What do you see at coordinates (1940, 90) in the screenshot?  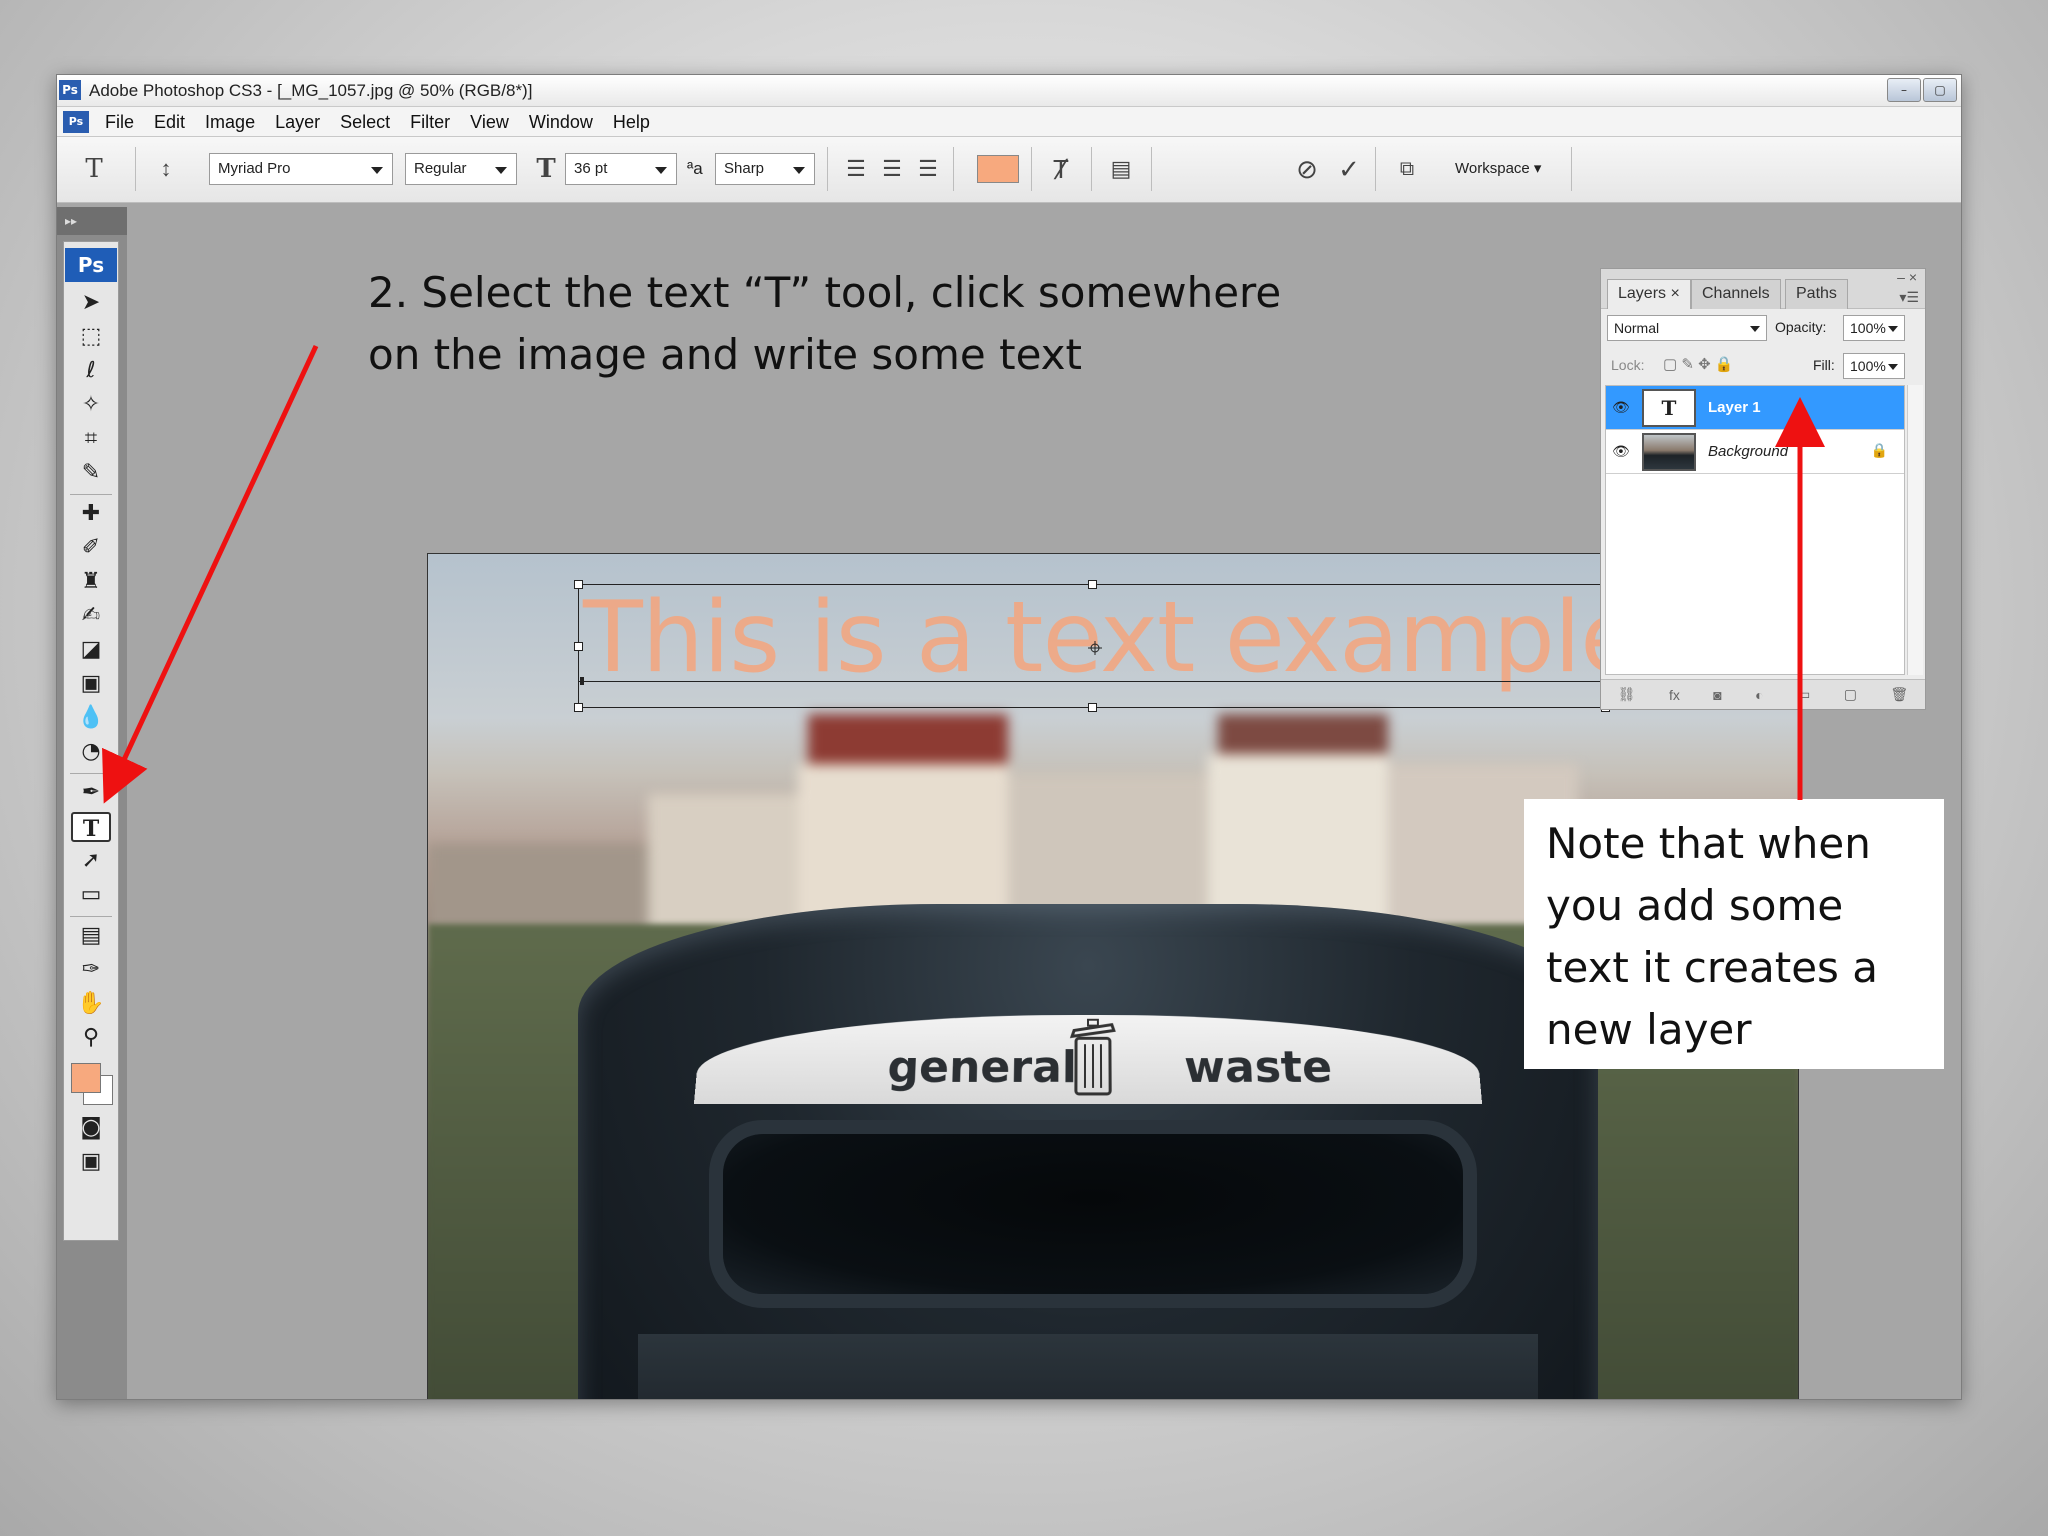 I see `maximize-button: ▢` at bounding box center [1940, 90].